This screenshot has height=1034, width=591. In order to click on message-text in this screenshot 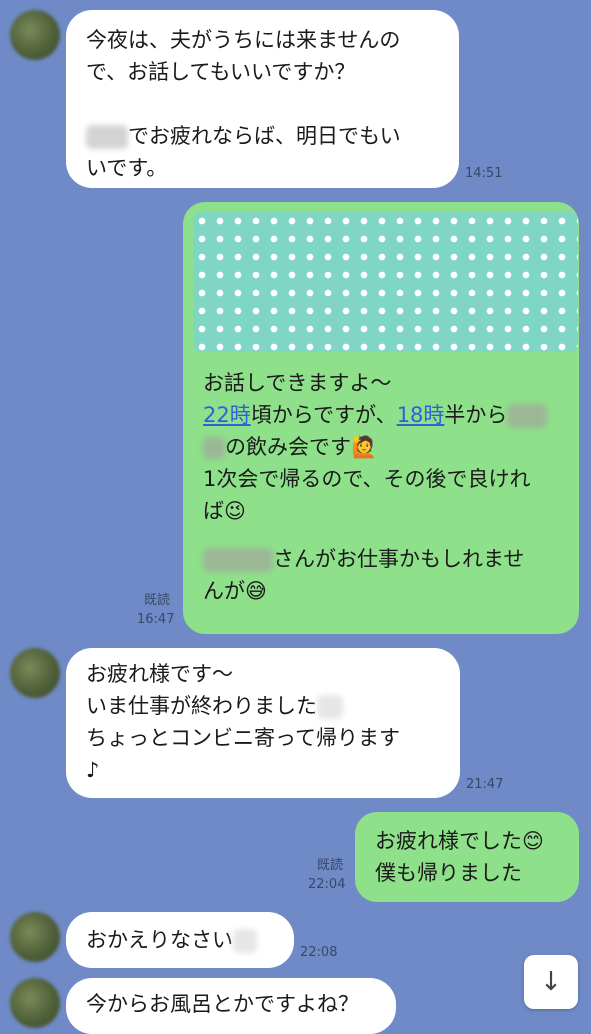, I will do `click(262, 104)`.